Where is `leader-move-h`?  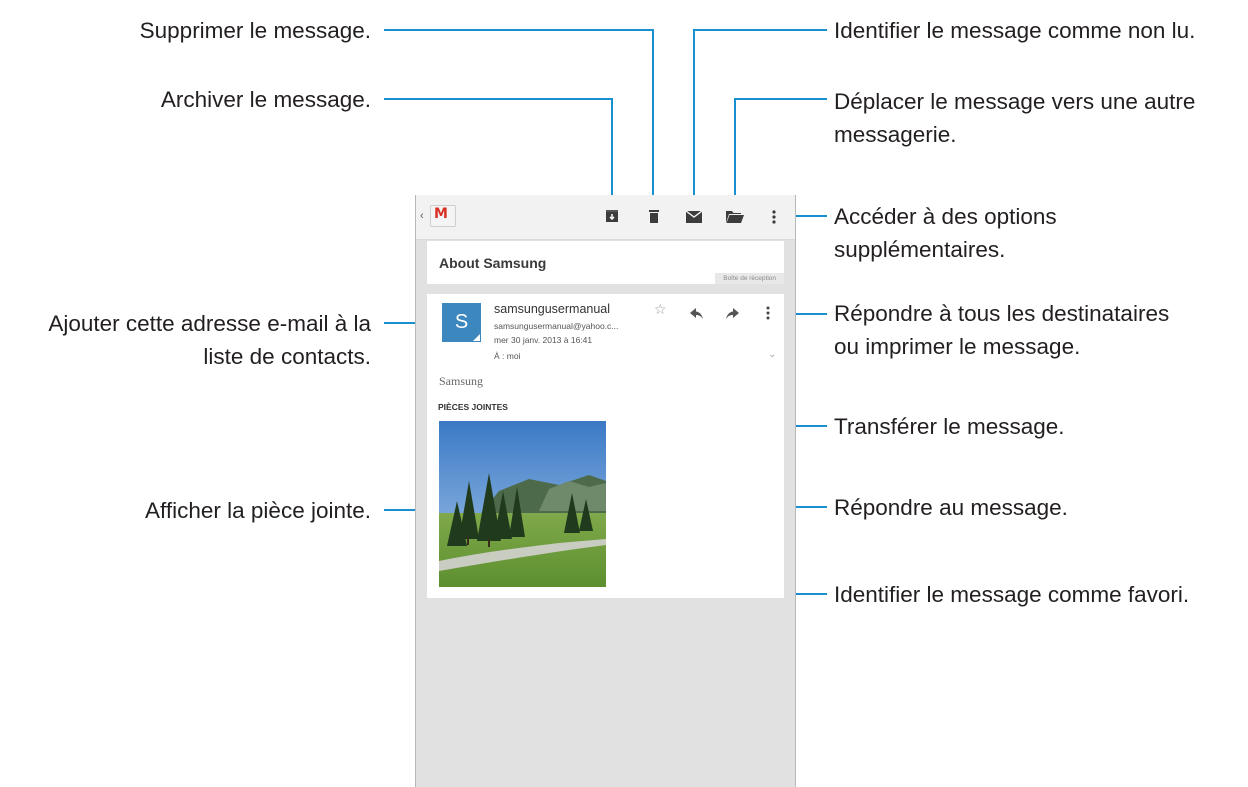 leader-move-h is located at coordinates (780, 99).